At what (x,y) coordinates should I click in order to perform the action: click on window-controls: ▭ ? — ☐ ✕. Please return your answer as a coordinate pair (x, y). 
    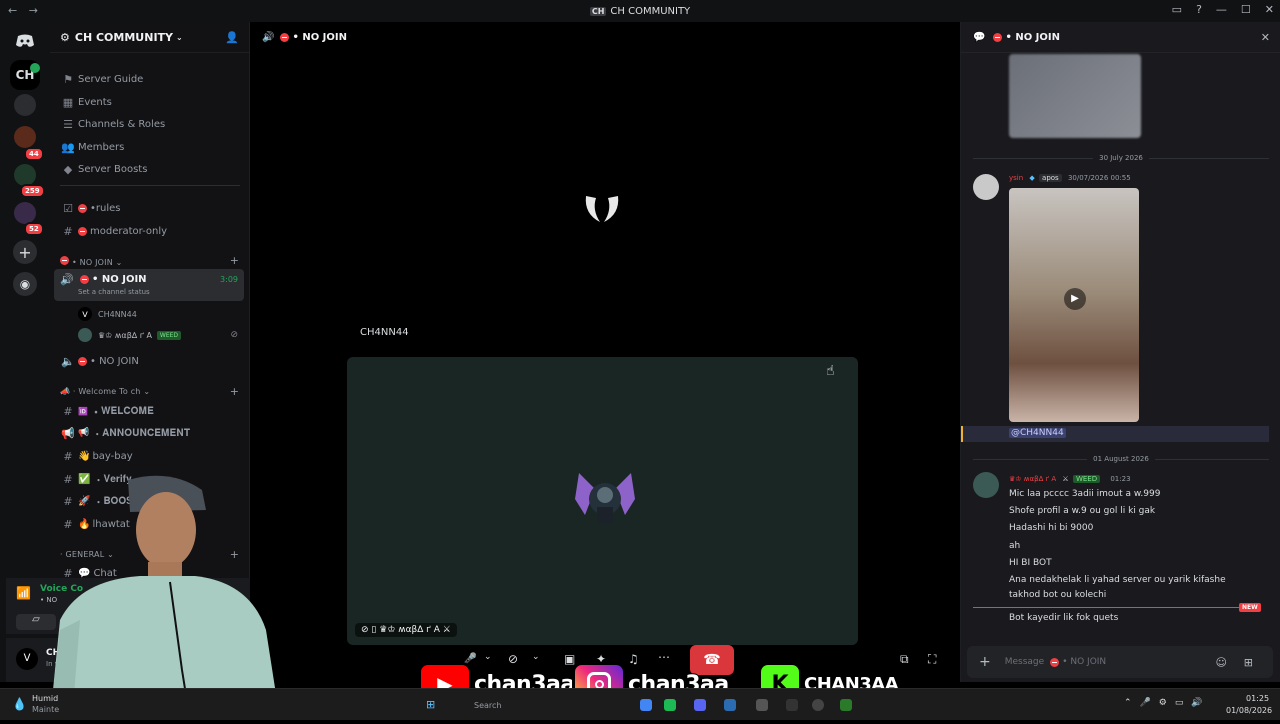
    Looking at the image, I should click on (1223, 9).